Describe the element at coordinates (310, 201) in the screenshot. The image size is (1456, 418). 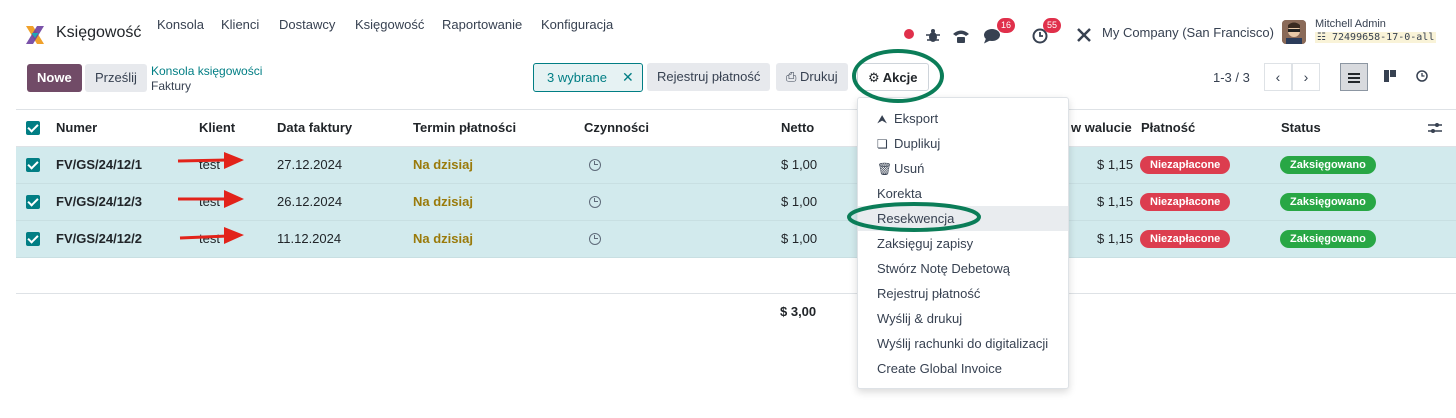
I see `cell-invoice-date: 26.12.2024` at that location.